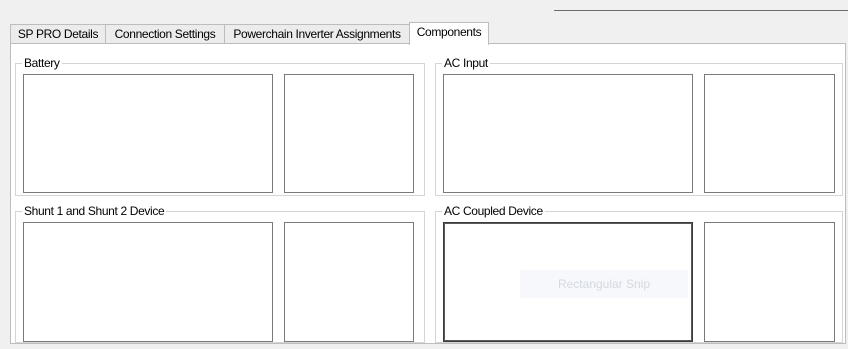  I want to click on ac-input-main-panel, so click(568, 133).